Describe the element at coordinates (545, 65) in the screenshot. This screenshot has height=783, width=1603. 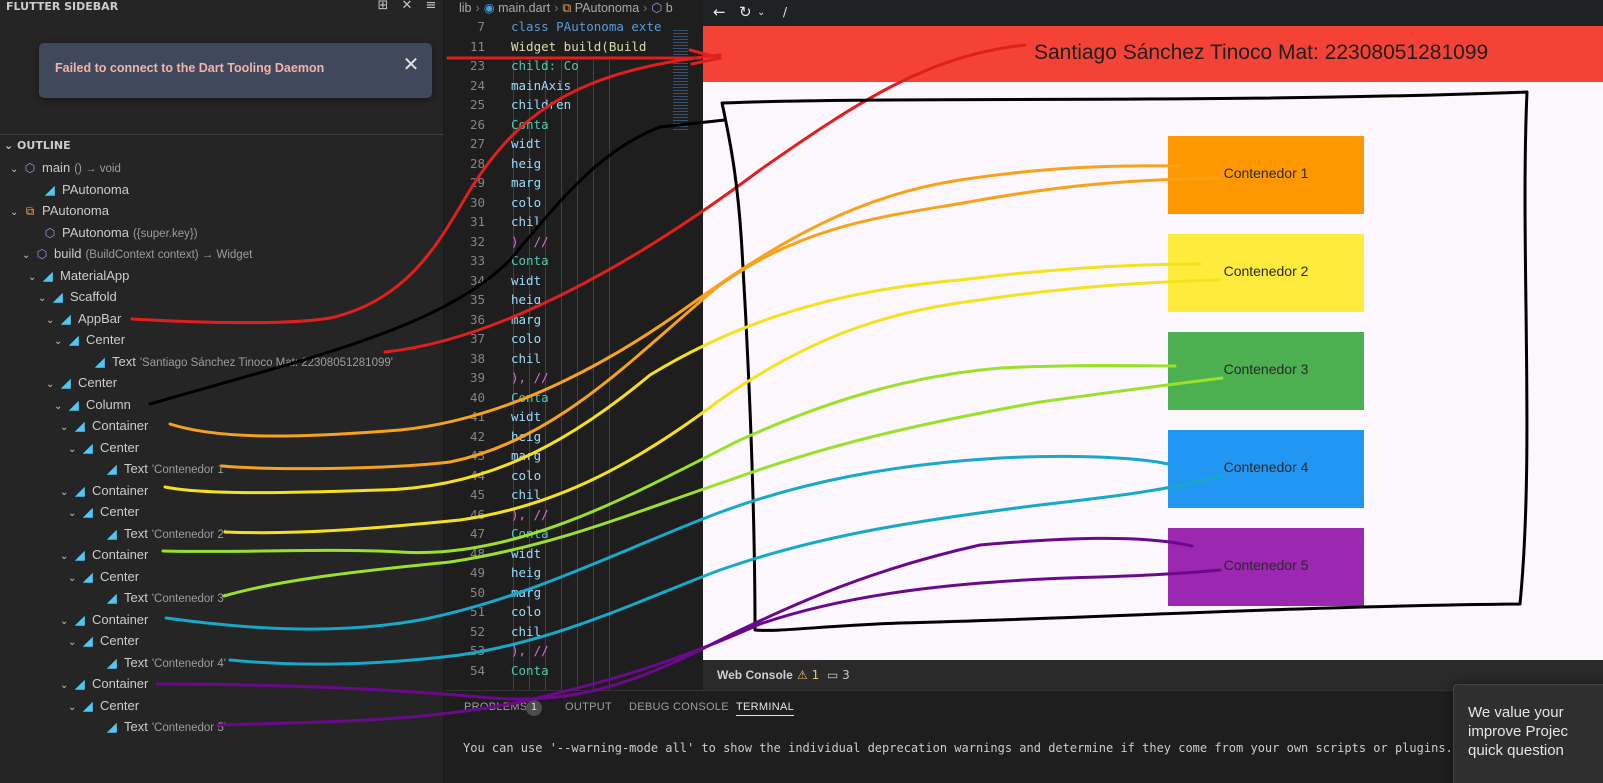
I see `code-line: child: Co` at that location.